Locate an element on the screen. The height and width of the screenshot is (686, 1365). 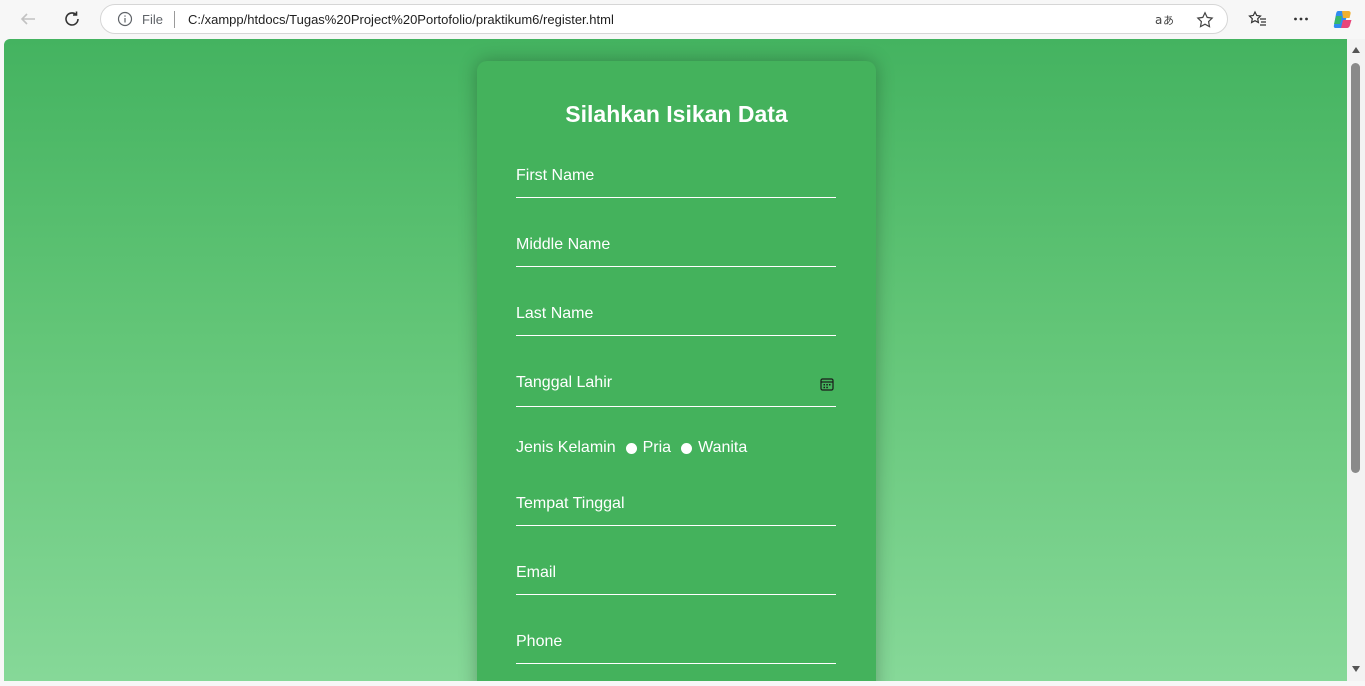
favorites-icon is located at coordinates (1258, 19).